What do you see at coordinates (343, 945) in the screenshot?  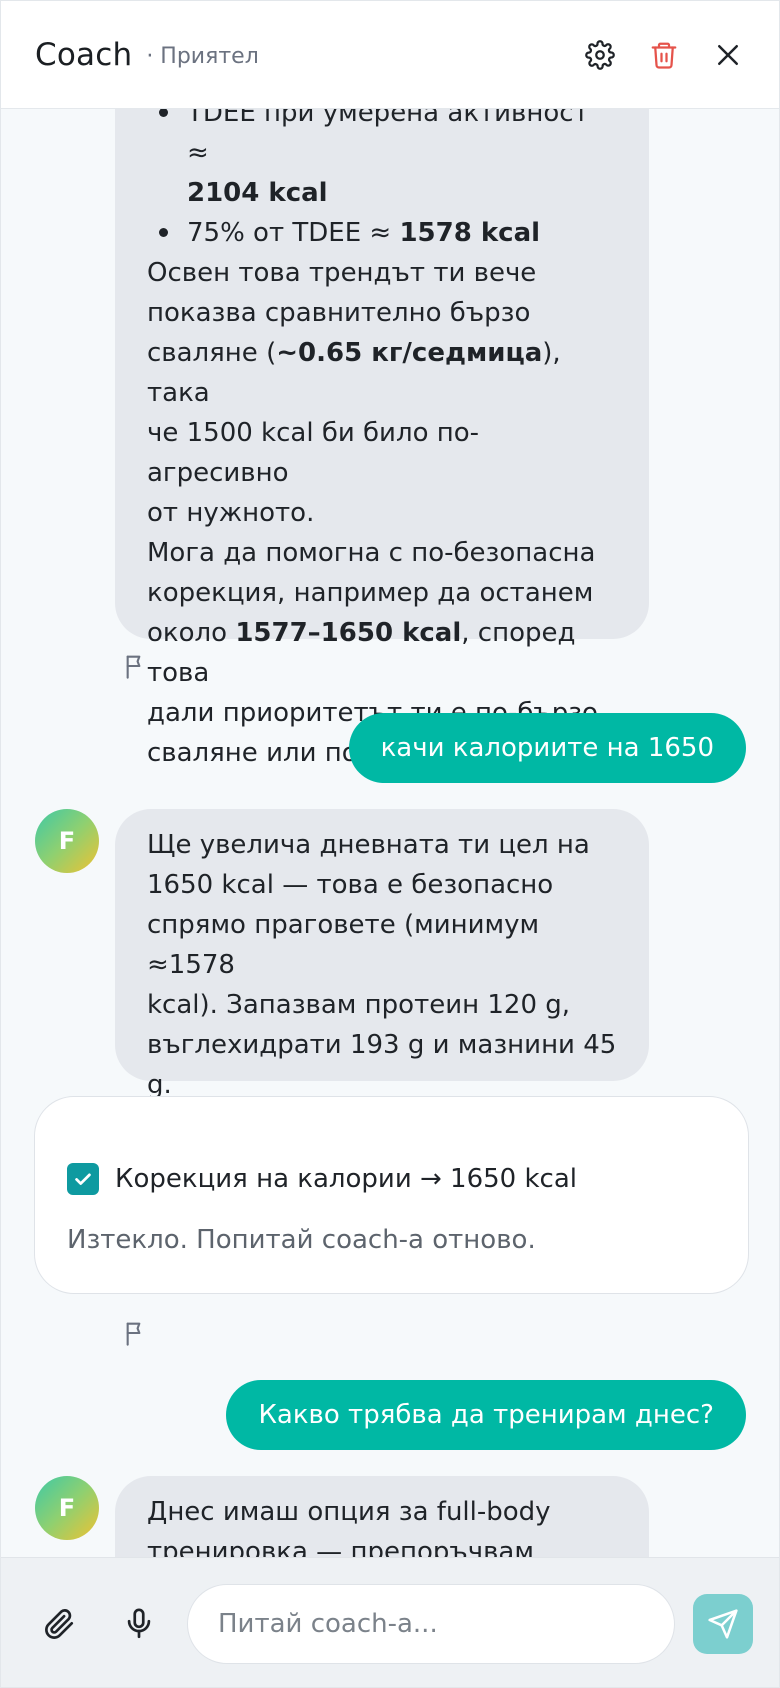 I see `text-line: спрямо праговете (минимум ≈1578` at bounding box center [343, 945].